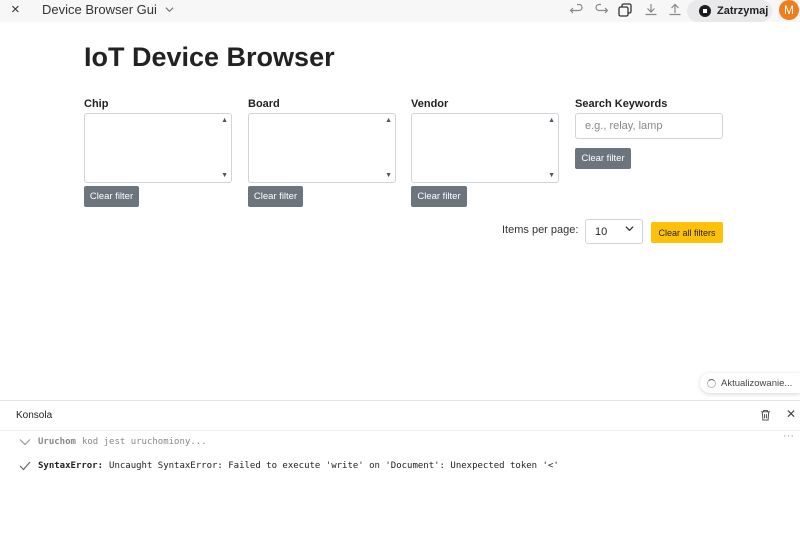  Describe the element at coordinates (789, 10) in the screenshot. I see `avatar: M` at that location.